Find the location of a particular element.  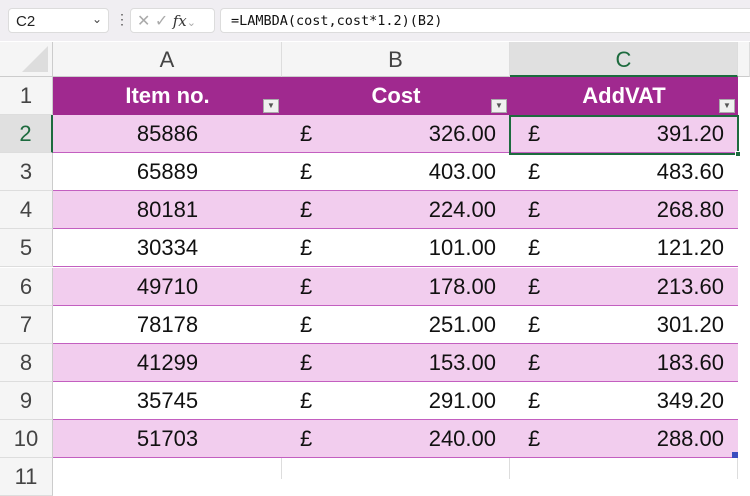

cell-value: 49710 is located at coordinates (167, 286).